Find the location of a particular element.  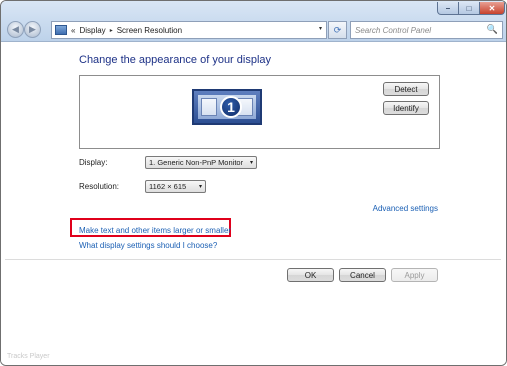

window-pane-left is located at coordinates (209, 107).